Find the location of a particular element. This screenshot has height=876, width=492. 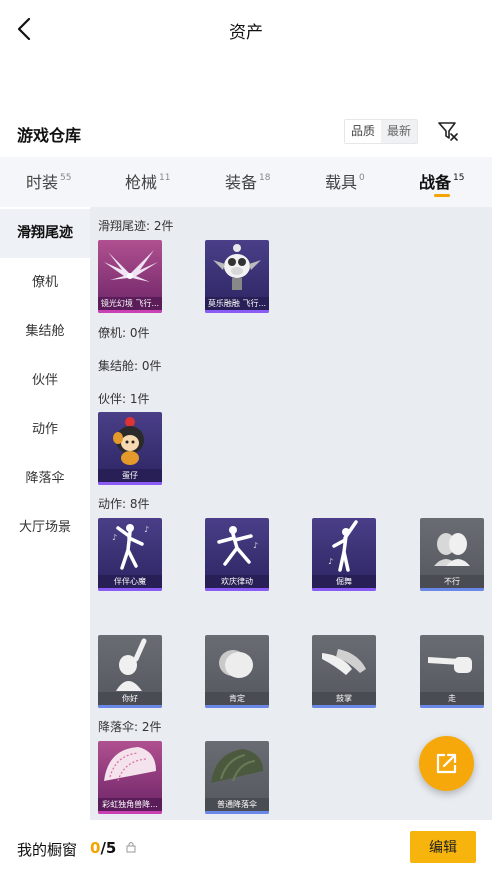

filter-icon is located at coordinates (448, 131).